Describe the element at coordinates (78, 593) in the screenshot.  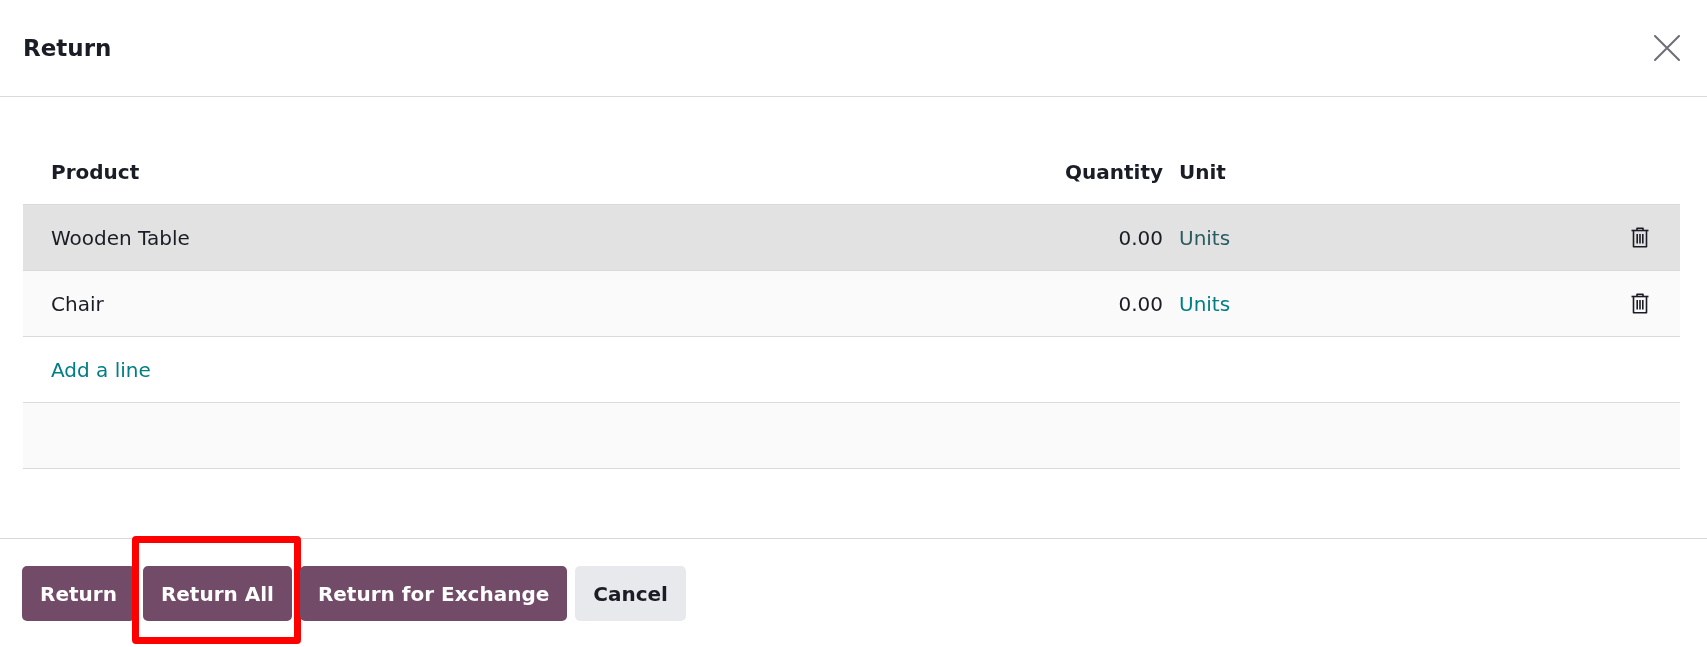
I see `dialog-button: Return` at that location.